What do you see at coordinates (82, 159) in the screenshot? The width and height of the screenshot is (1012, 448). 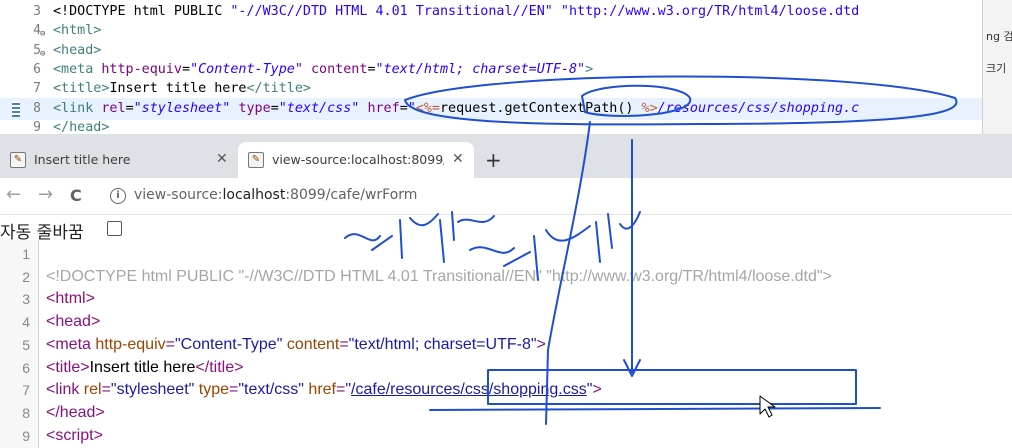 I see `tab-title: Insert title here` at bounding box center [82, 159].